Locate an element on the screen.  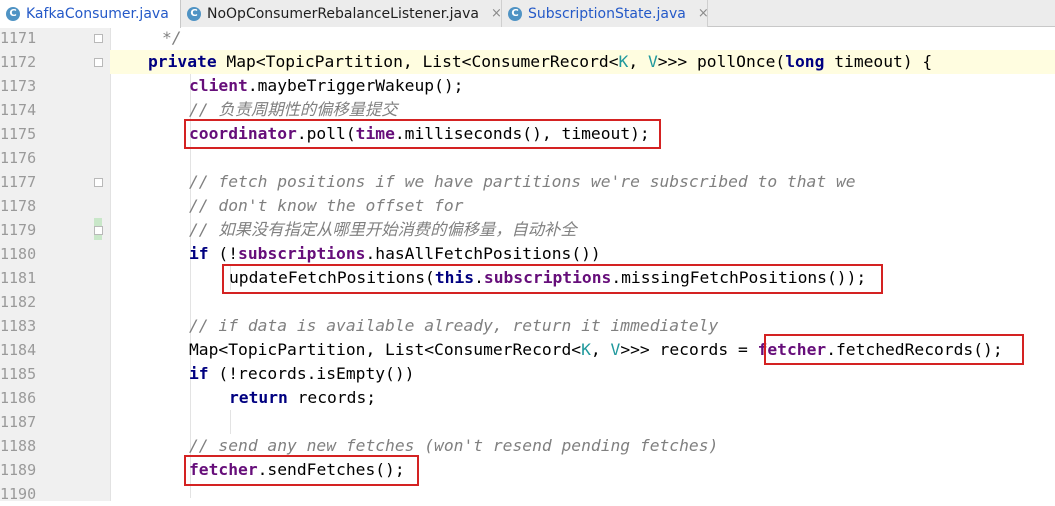
code-text: records; is located at coordinates (332, 397).